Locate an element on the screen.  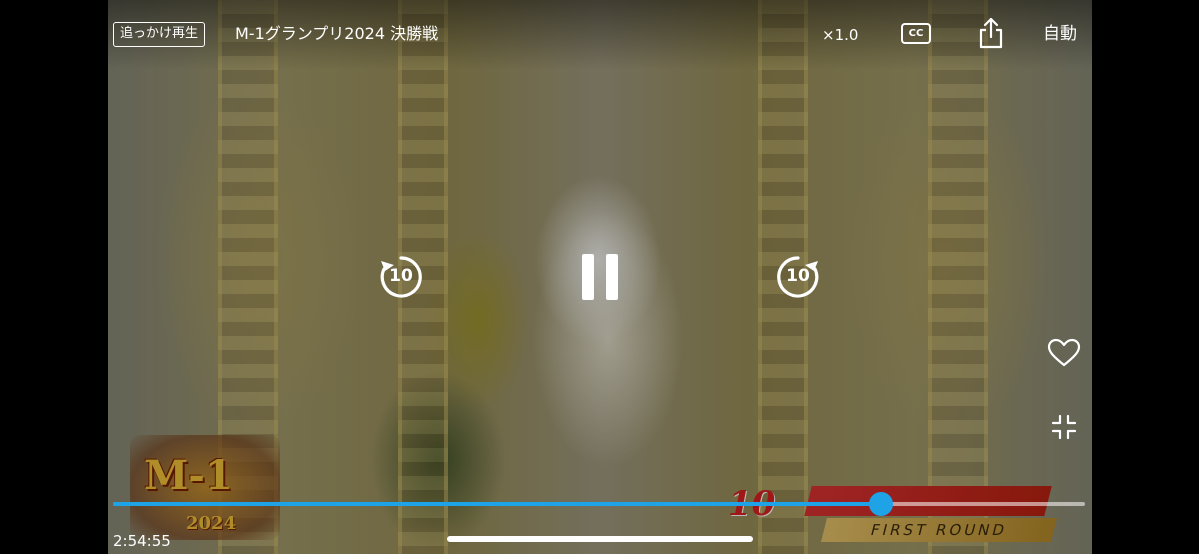
playback-speed-button: ×1.0 is located at coordinates (840, 35).